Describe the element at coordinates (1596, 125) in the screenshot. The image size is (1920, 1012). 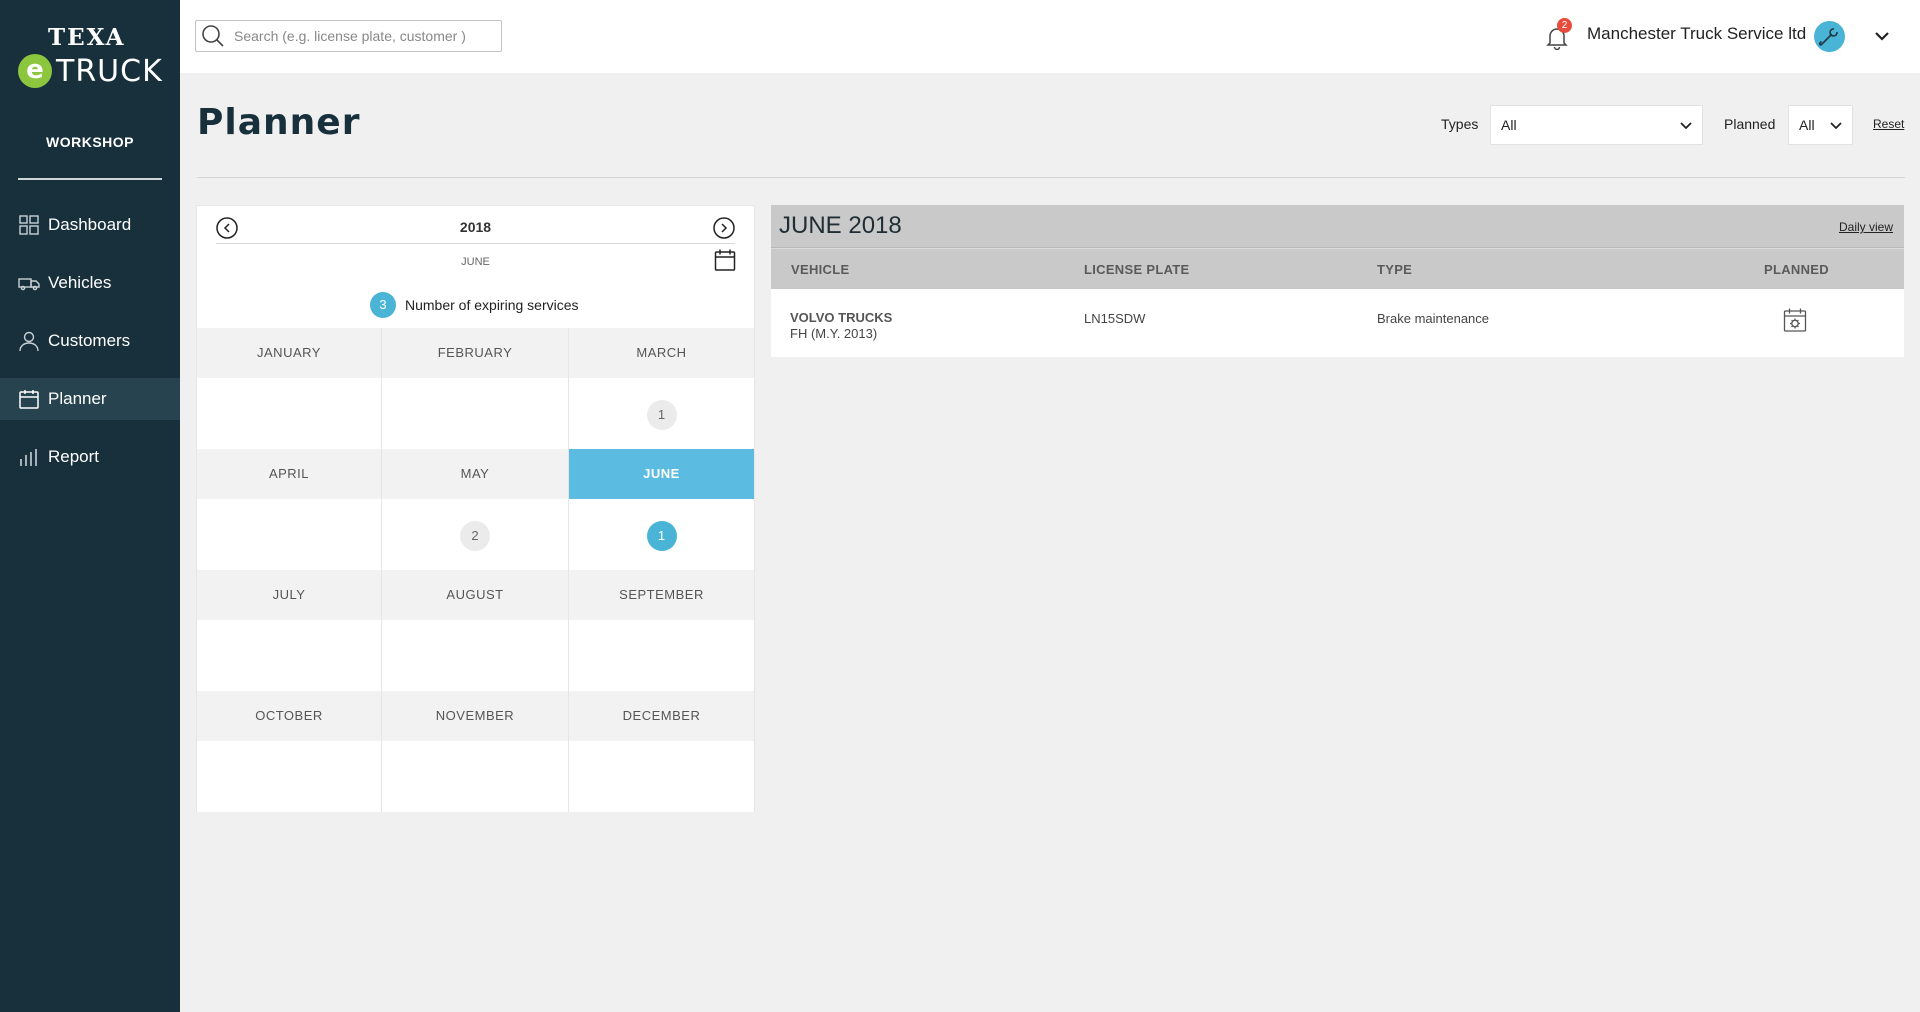
I see `types-select: All` at that location.